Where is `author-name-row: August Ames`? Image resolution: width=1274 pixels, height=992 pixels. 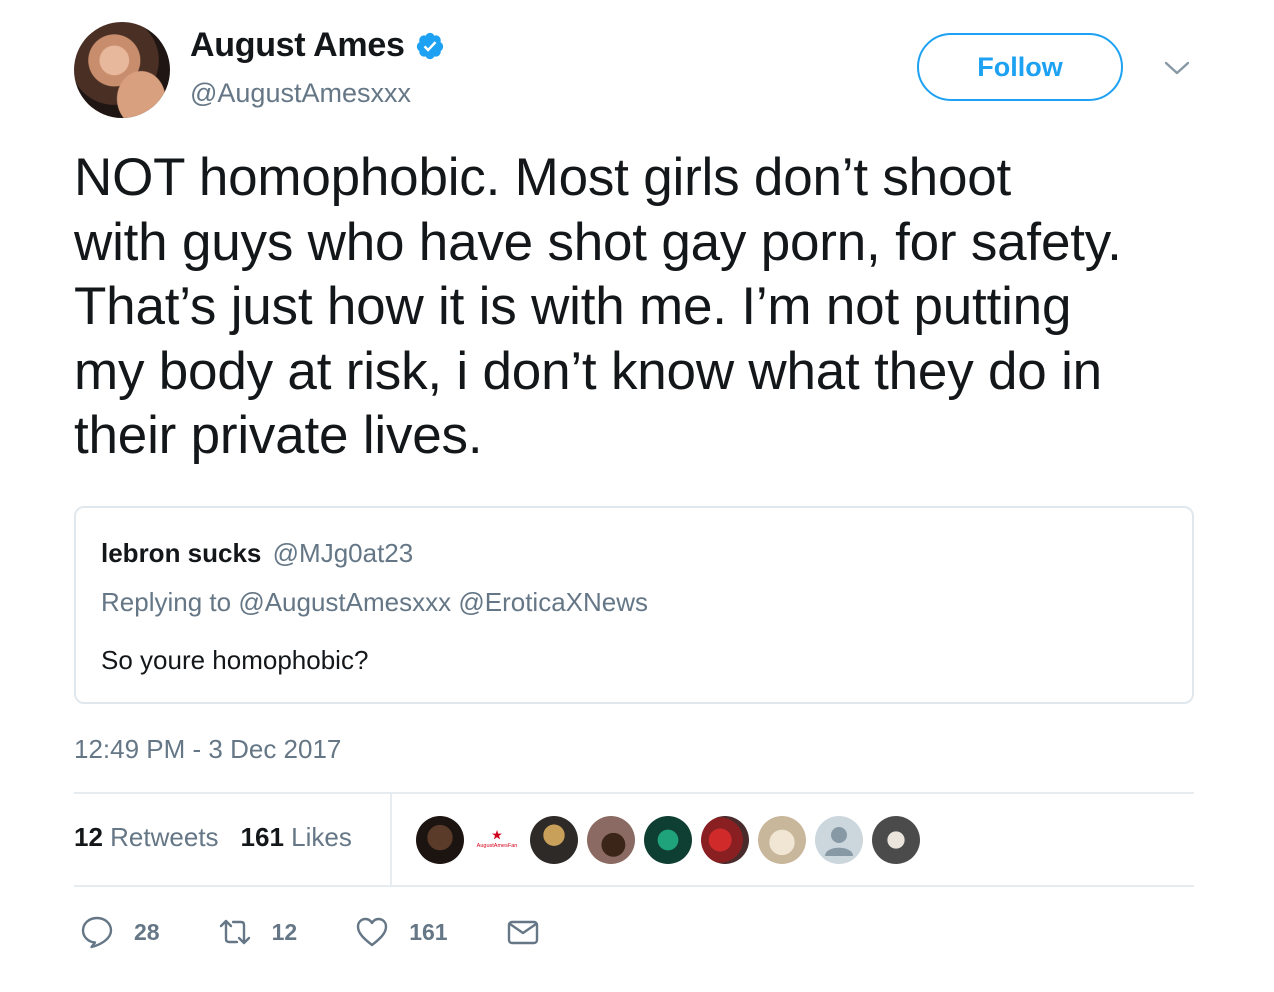 author-name-row: August Ames is located at coordinates (317, 45).